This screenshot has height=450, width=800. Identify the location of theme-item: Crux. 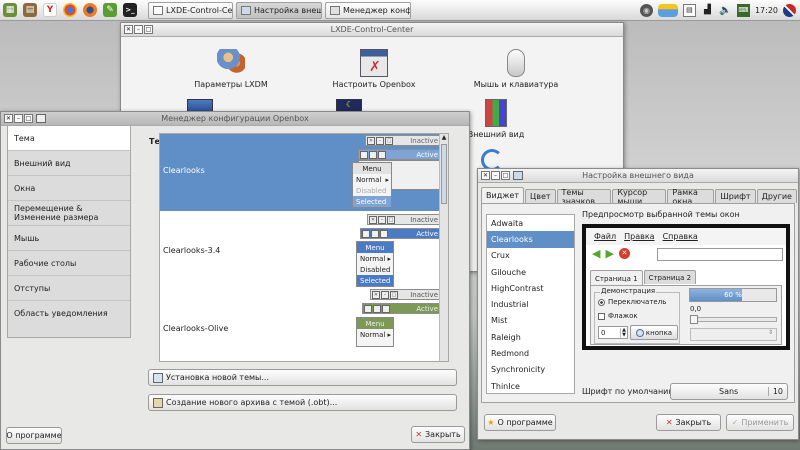
(530, 256).